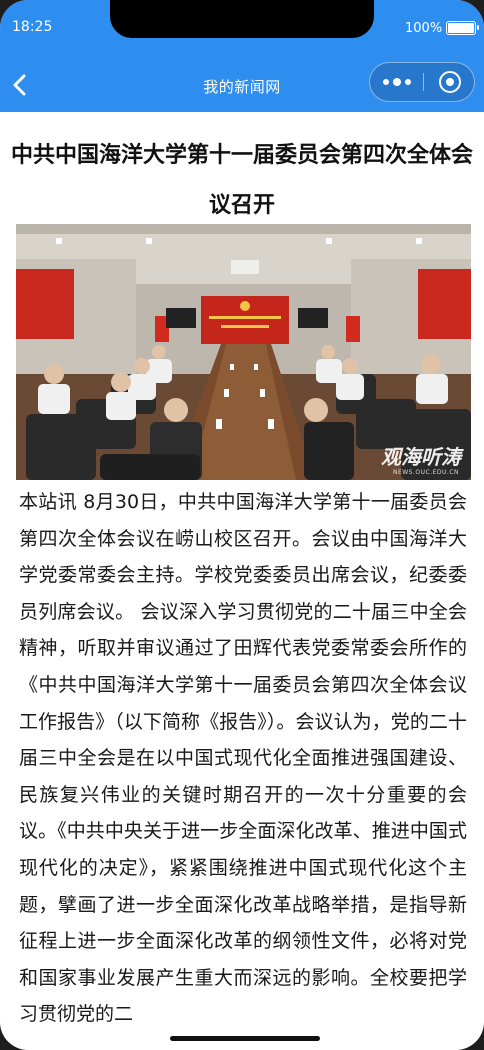  I want to click on mini-program-capsule, so click(422, 82).